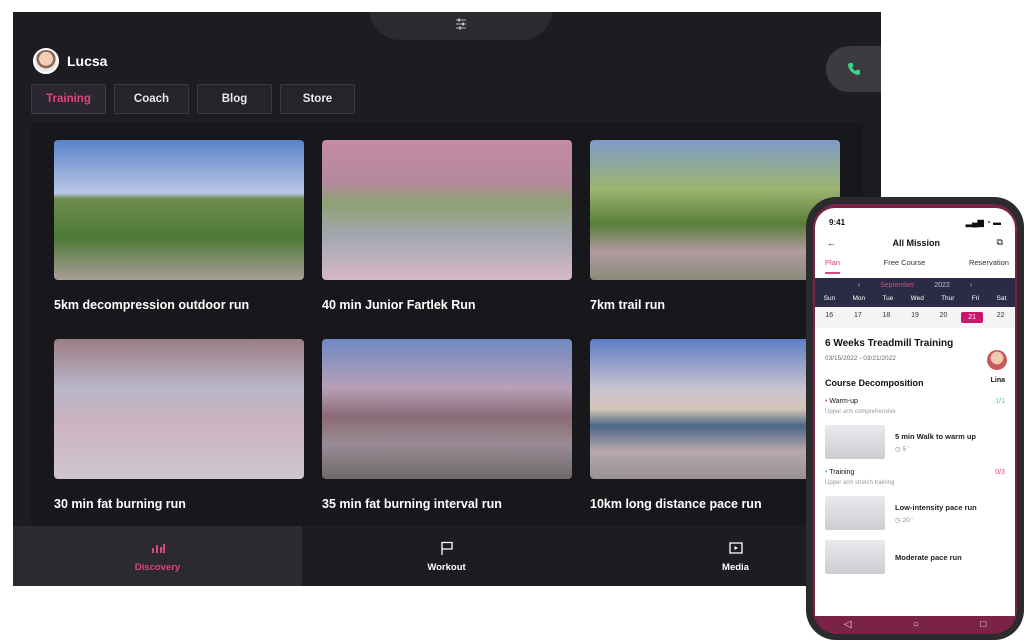  I want to click on tab-training: Training, so click(68, 99).